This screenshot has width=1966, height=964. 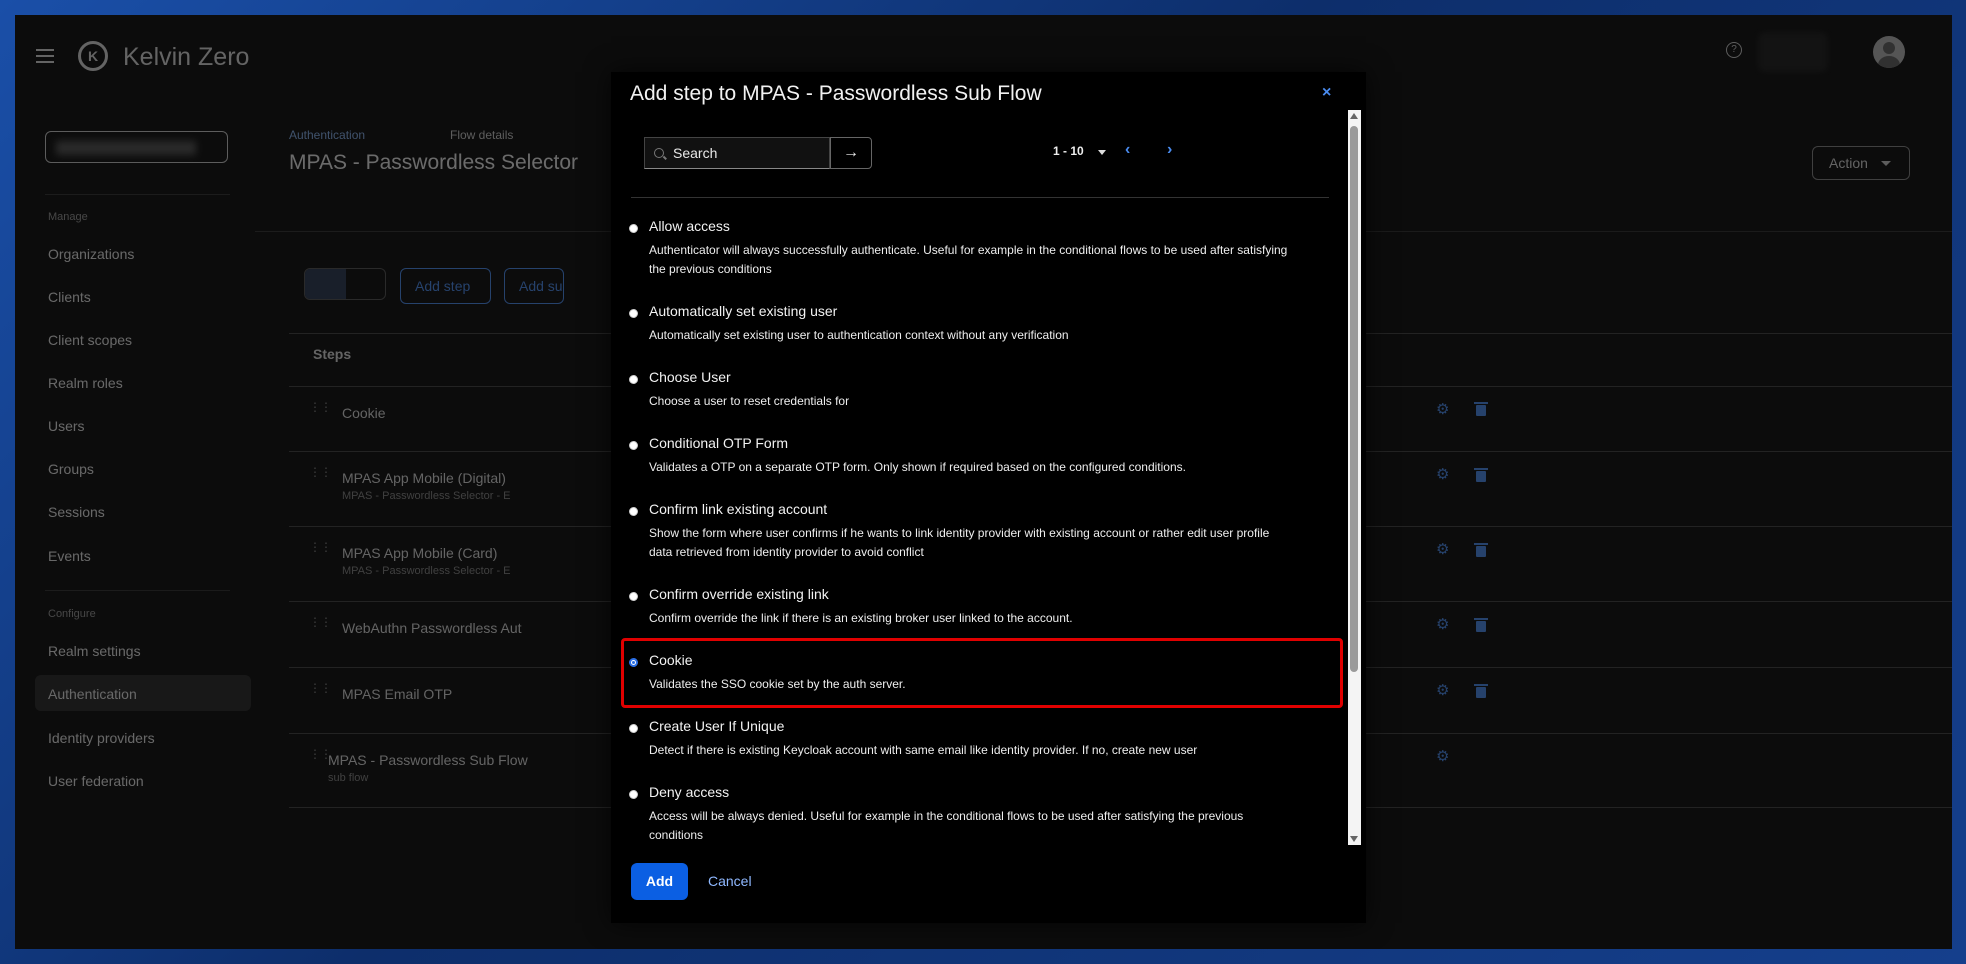 What do you see at coordinates (1793, 52) in the screenshot?
I see `user-name-redacted` at bounding box center [1793, 52].